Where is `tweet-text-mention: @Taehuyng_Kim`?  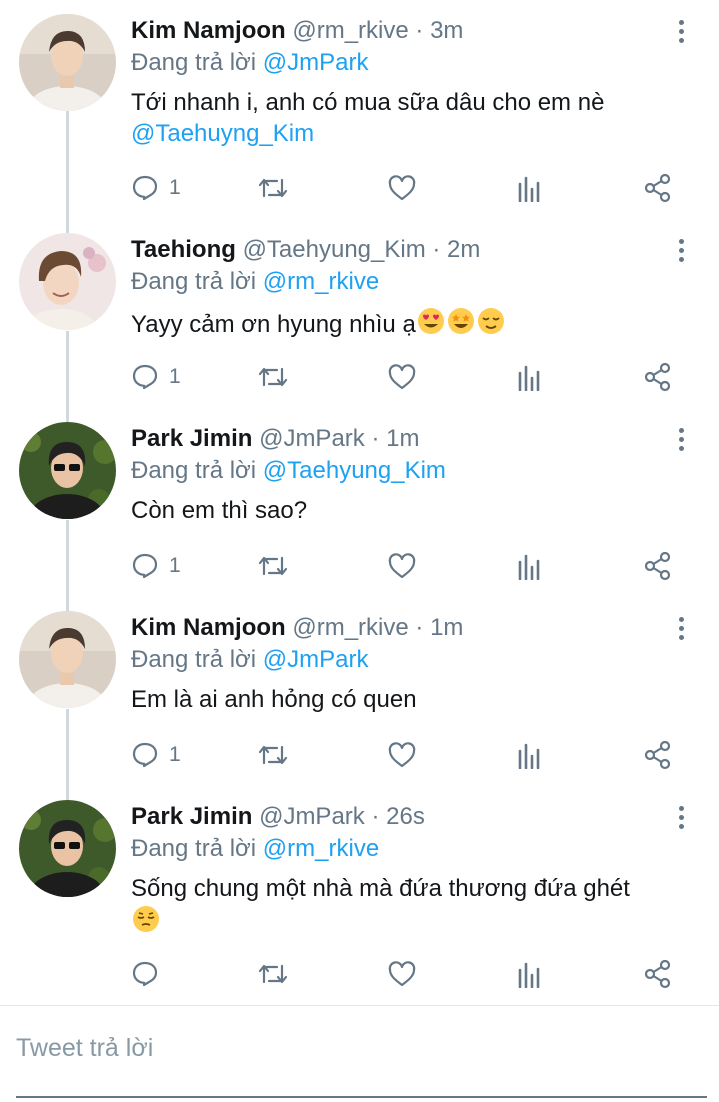
tweet-text-mention: @Taehuyng_Kim is located at coordinates (222, 133).